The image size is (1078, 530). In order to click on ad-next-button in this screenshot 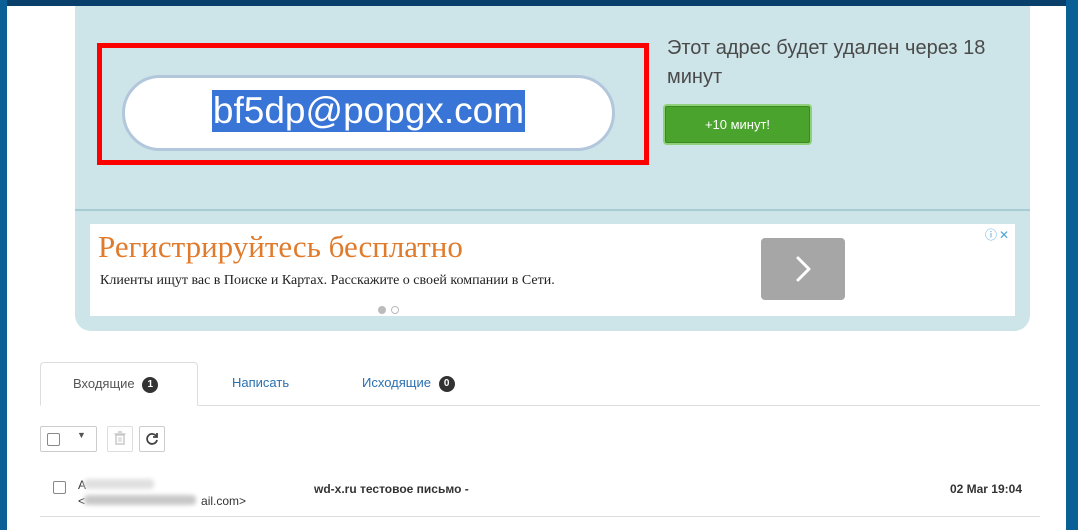, I will do `click(803, 269)`.